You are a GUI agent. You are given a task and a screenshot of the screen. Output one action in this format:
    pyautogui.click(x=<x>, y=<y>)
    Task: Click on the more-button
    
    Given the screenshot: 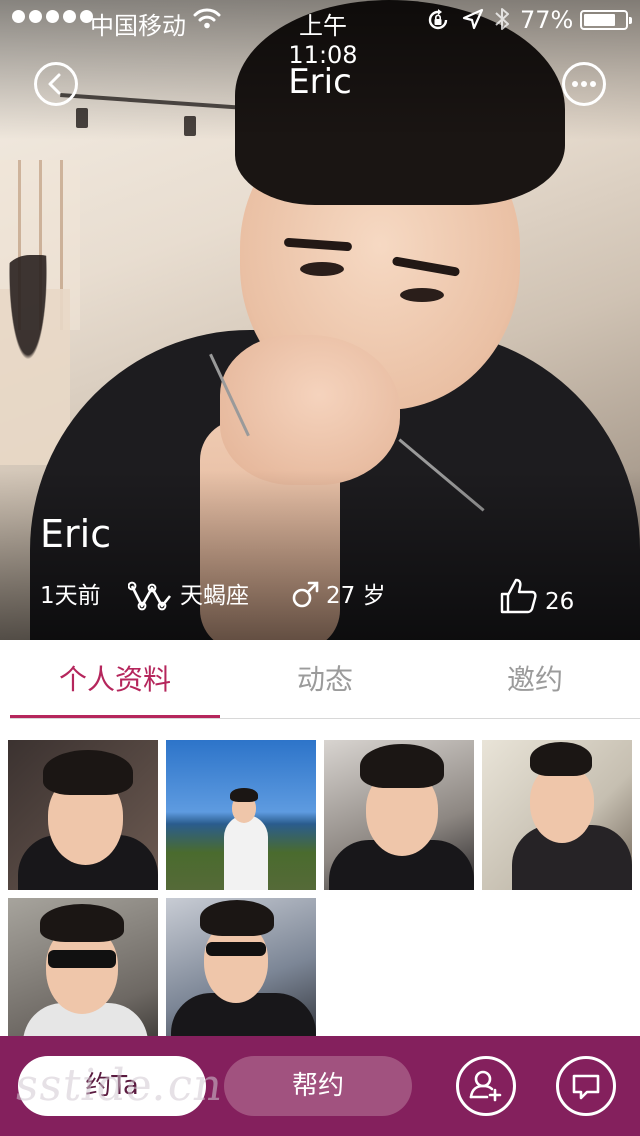 What is the action you would take?
    pyautogui.click(x=584, y=84)
    